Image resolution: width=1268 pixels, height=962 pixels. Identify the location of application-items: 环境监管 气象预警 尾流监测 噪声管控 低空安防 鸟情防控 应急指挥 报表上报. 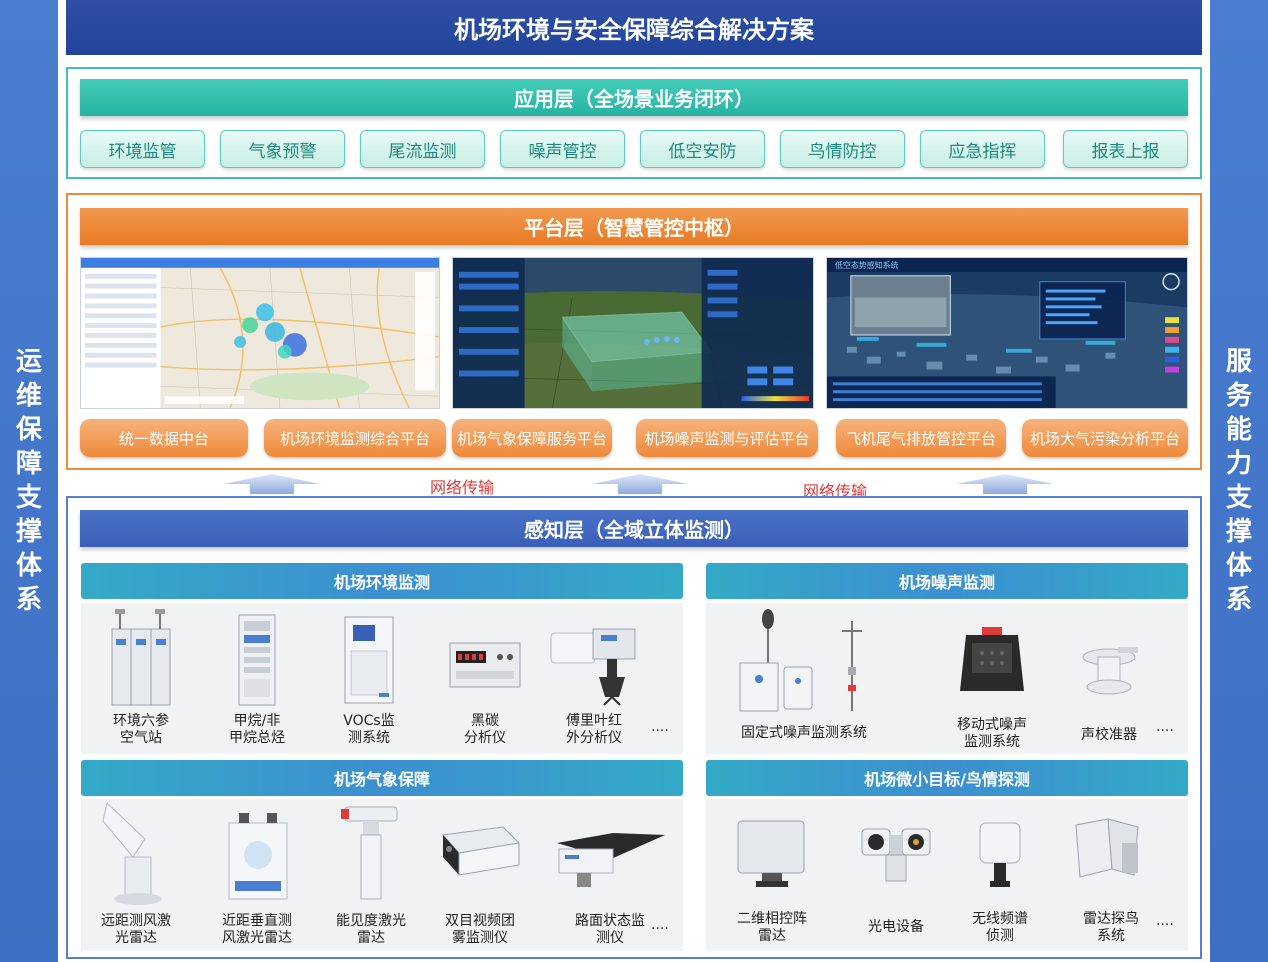
(634, 149).